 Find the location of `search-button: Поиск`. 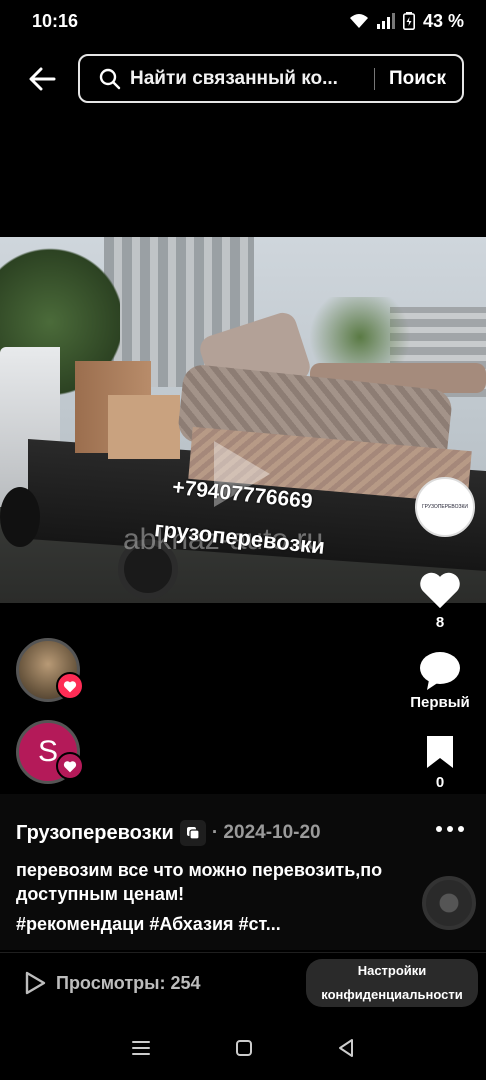

search-button: Поиск is located at coordinates (417, 79).